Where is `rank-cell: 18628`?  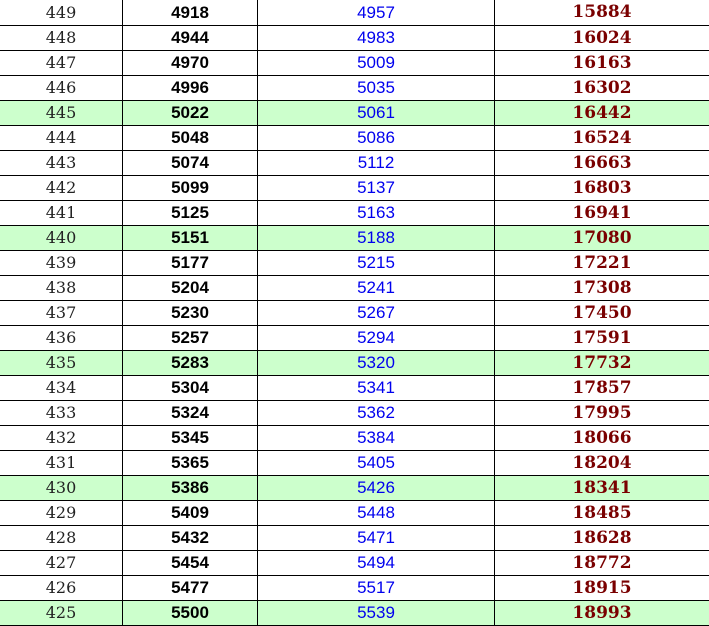
rank-cell: 18628 is located at coordinates (601, 538).